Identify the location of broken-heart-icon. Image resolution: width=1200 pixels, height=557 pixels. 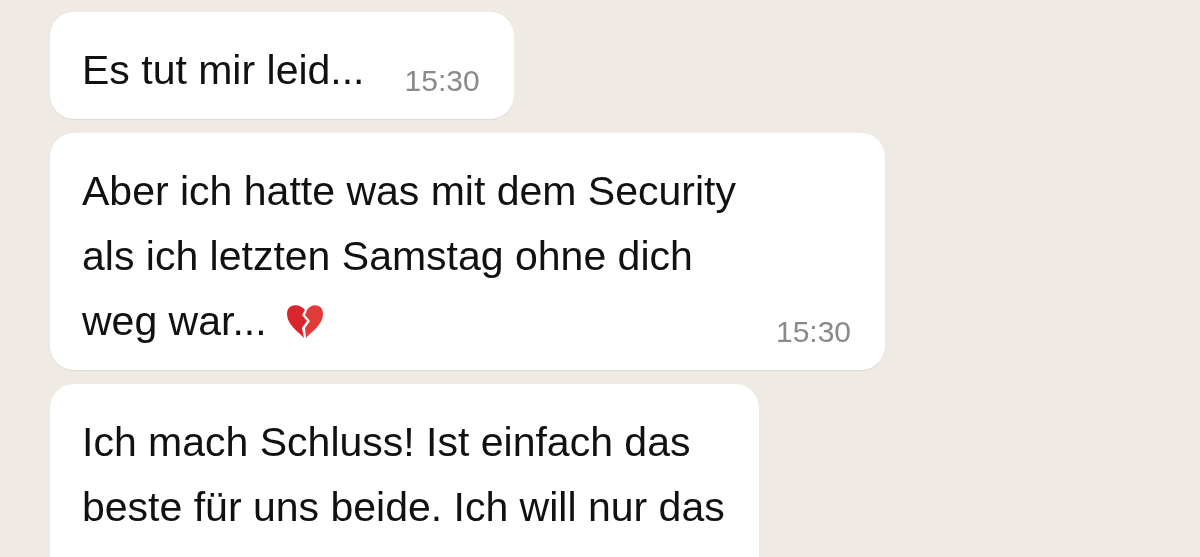
(304, 321).